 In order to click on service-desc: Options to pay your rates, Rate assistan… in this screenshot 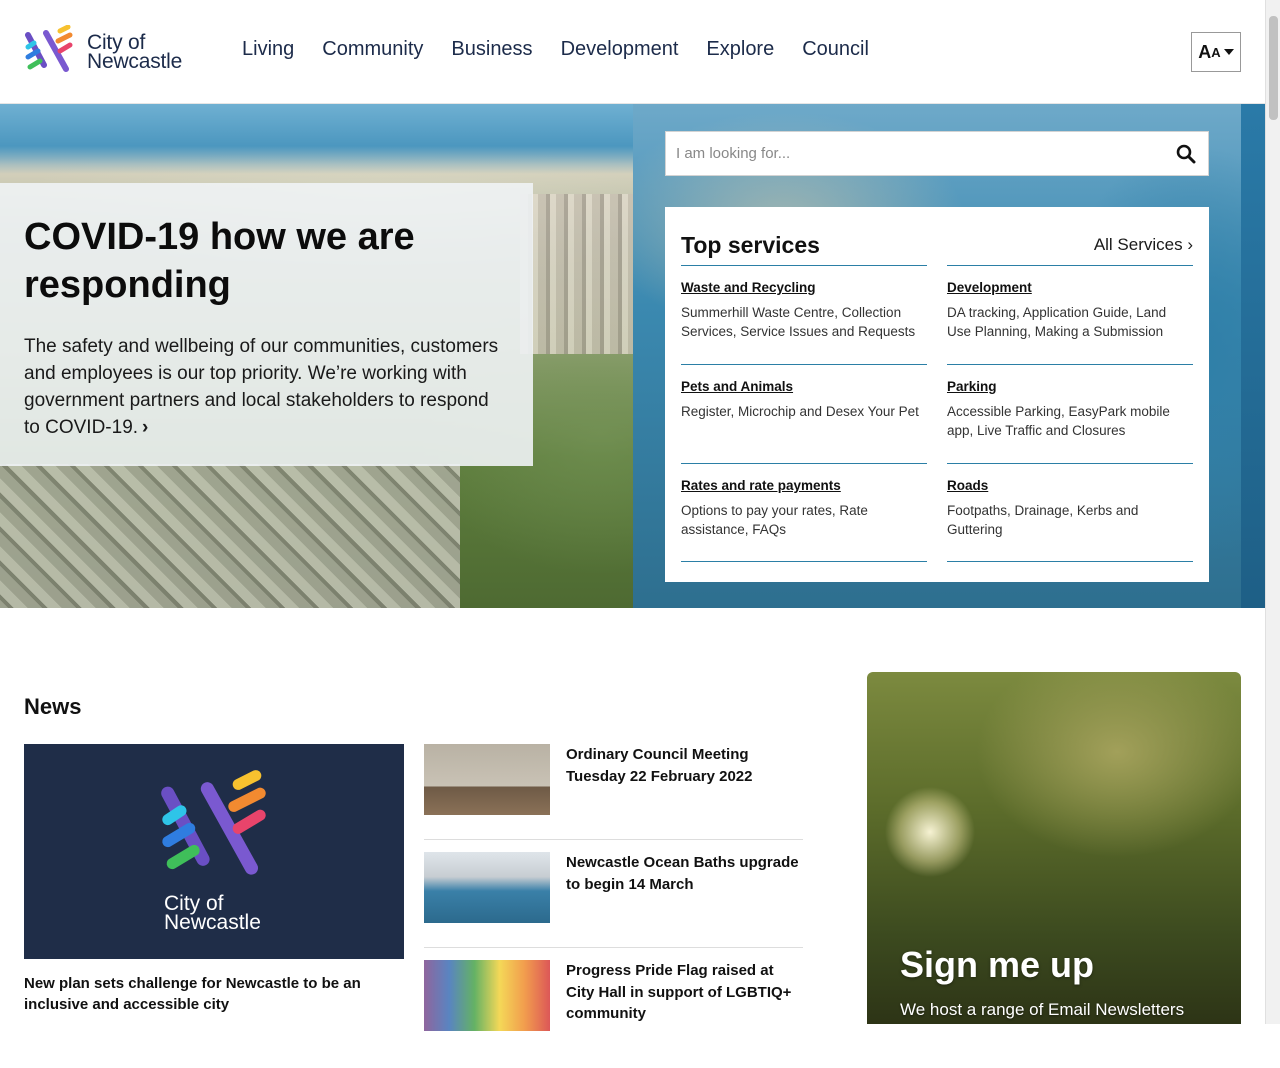, I will do `click(774, 520)`.